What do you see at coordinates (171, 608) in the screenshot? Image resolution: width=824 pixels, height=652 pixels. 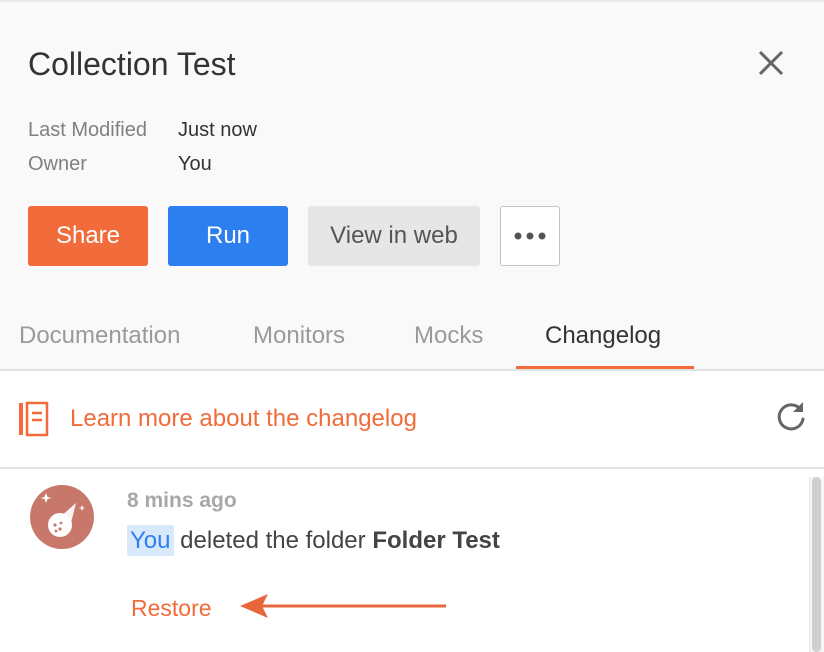 I see `restore-button: Restore` at bounding box center [171, 608].